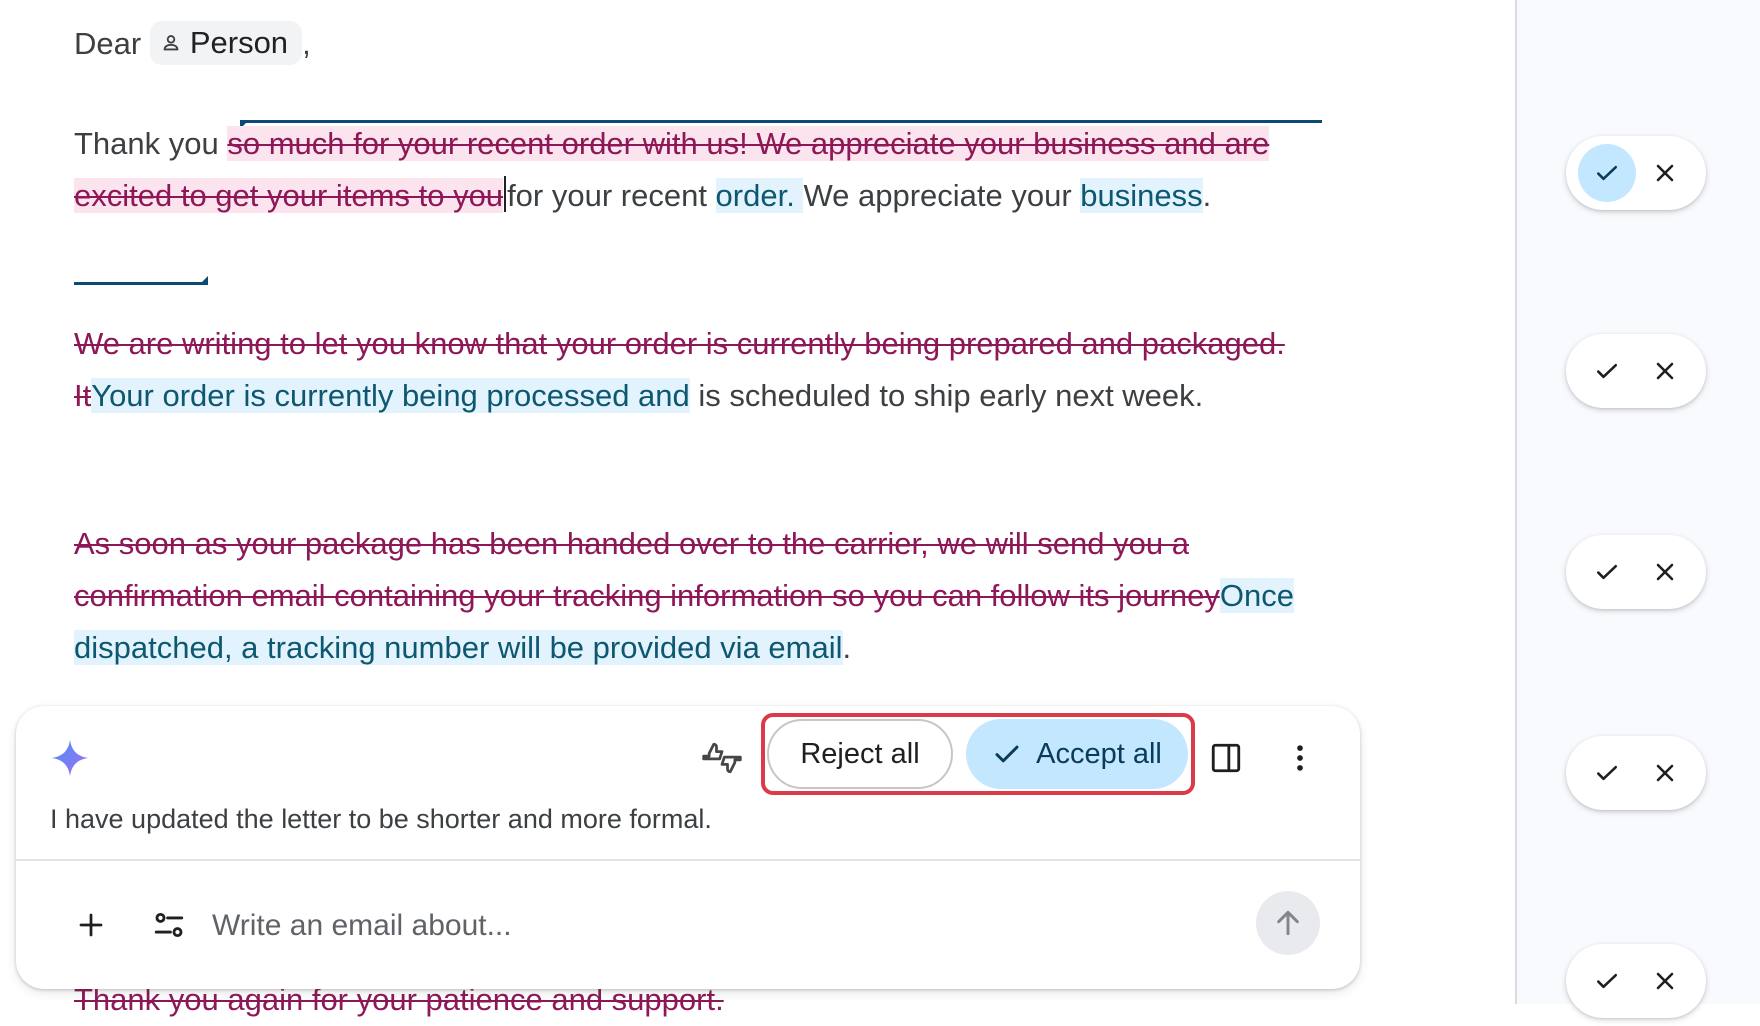 The width and height of the screenshot is (1760, 1026). Describe the element at coordinates (171, 42) in the screenshot. I see `person-icon` at that location.